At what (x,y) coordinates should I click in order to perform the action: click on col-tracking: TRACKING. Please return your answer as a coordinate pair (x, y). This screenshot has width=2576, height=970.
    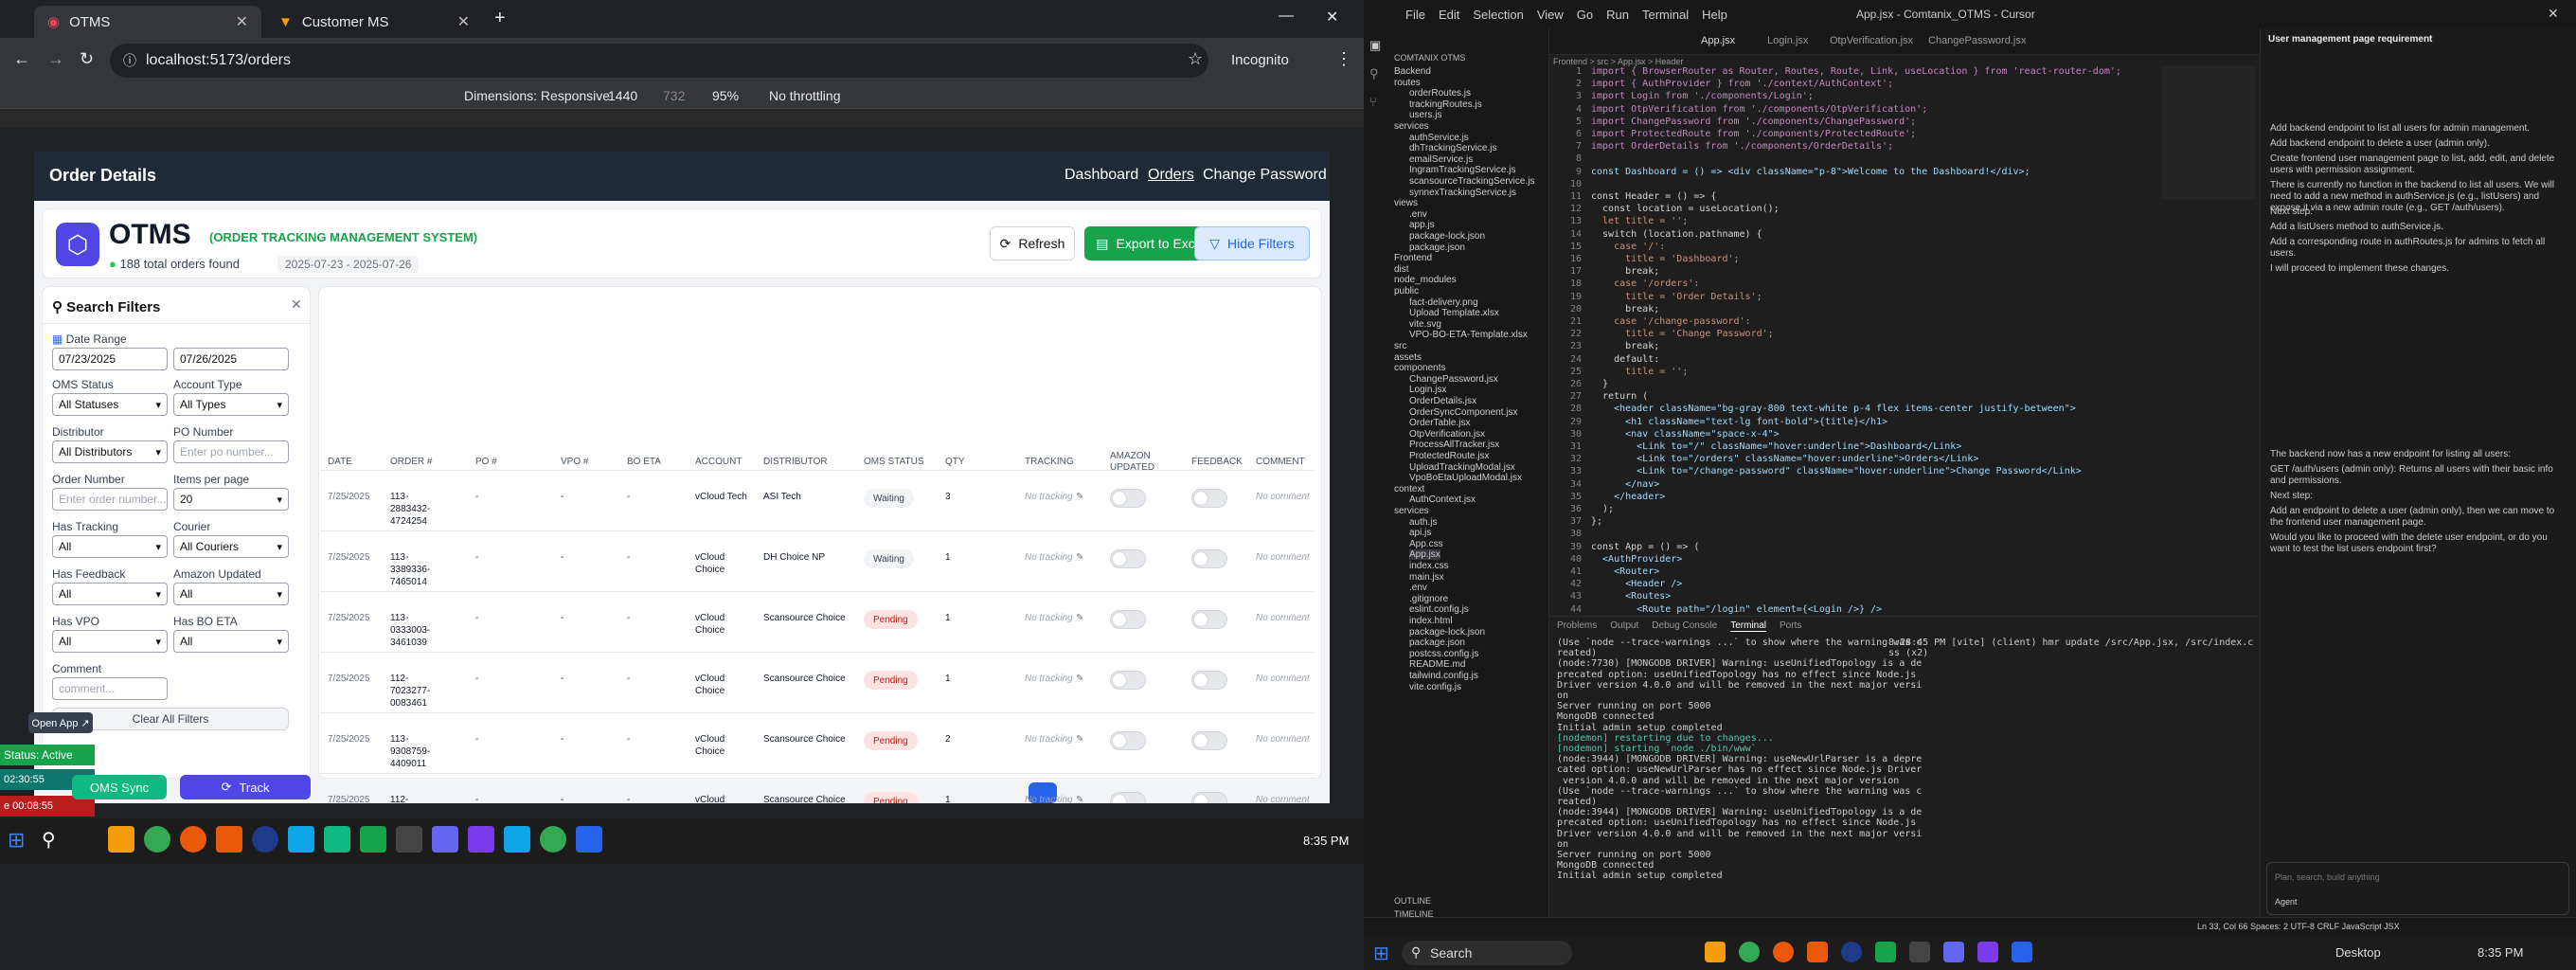
    Looking at the image, I should click on (1049, 462).